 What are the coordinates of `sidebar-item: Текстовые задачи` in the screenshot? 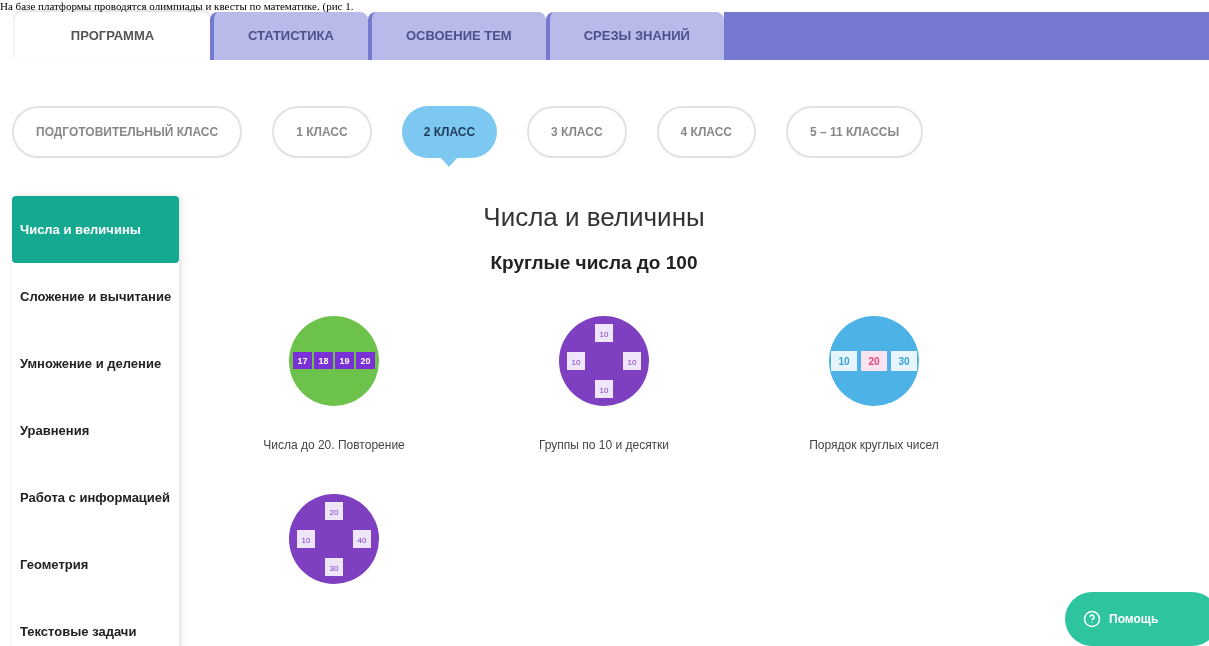 It's located at (95, 622).